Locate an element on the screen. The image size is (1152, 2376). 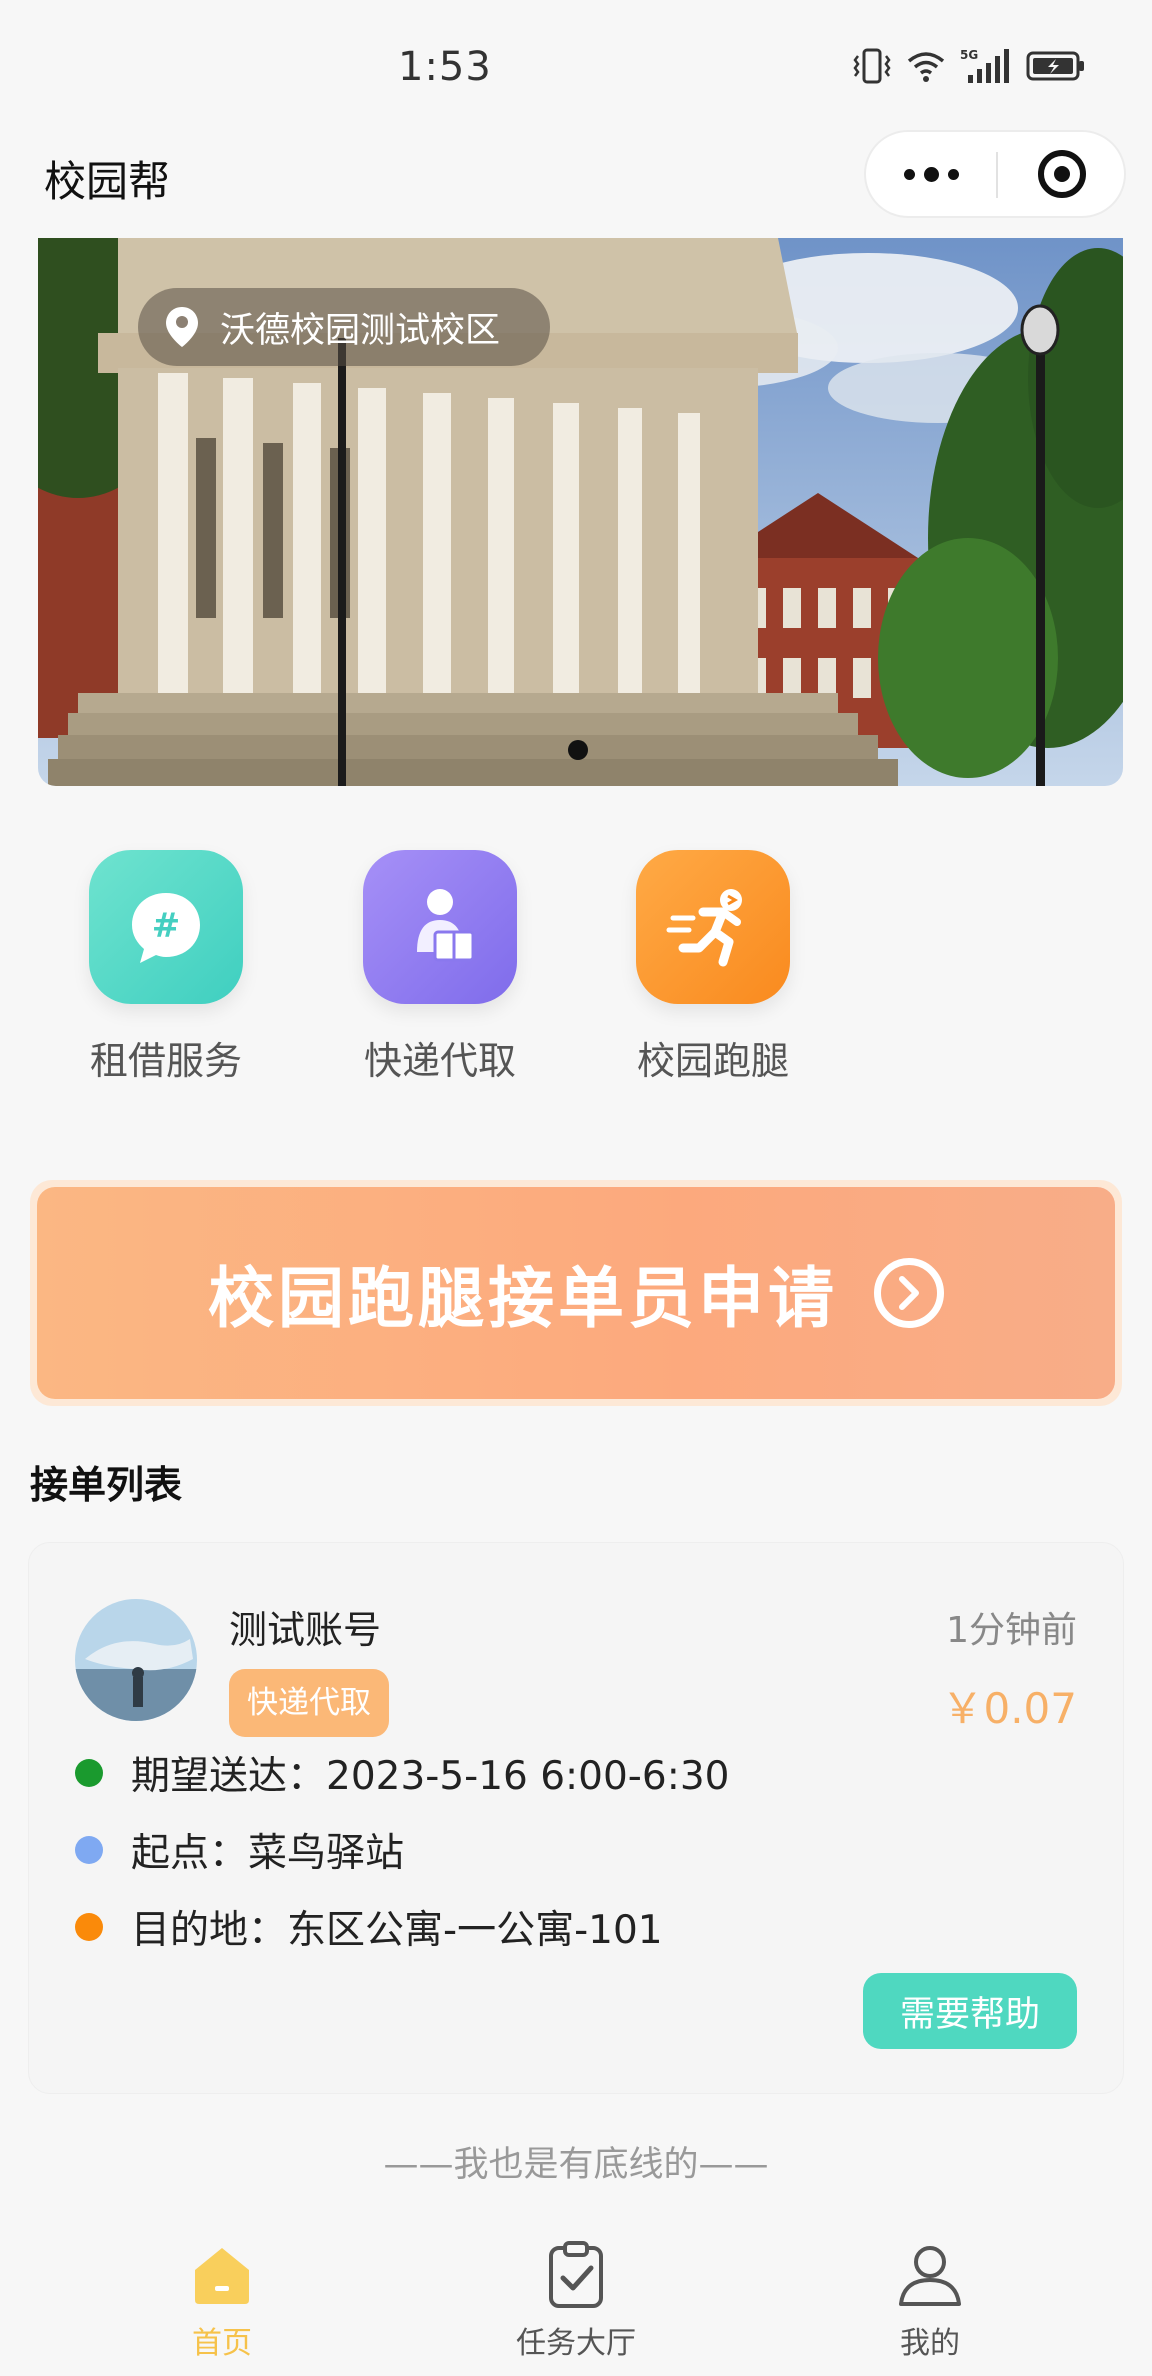
poster-name: 测试账号 is located at coordinates (305, 1630).